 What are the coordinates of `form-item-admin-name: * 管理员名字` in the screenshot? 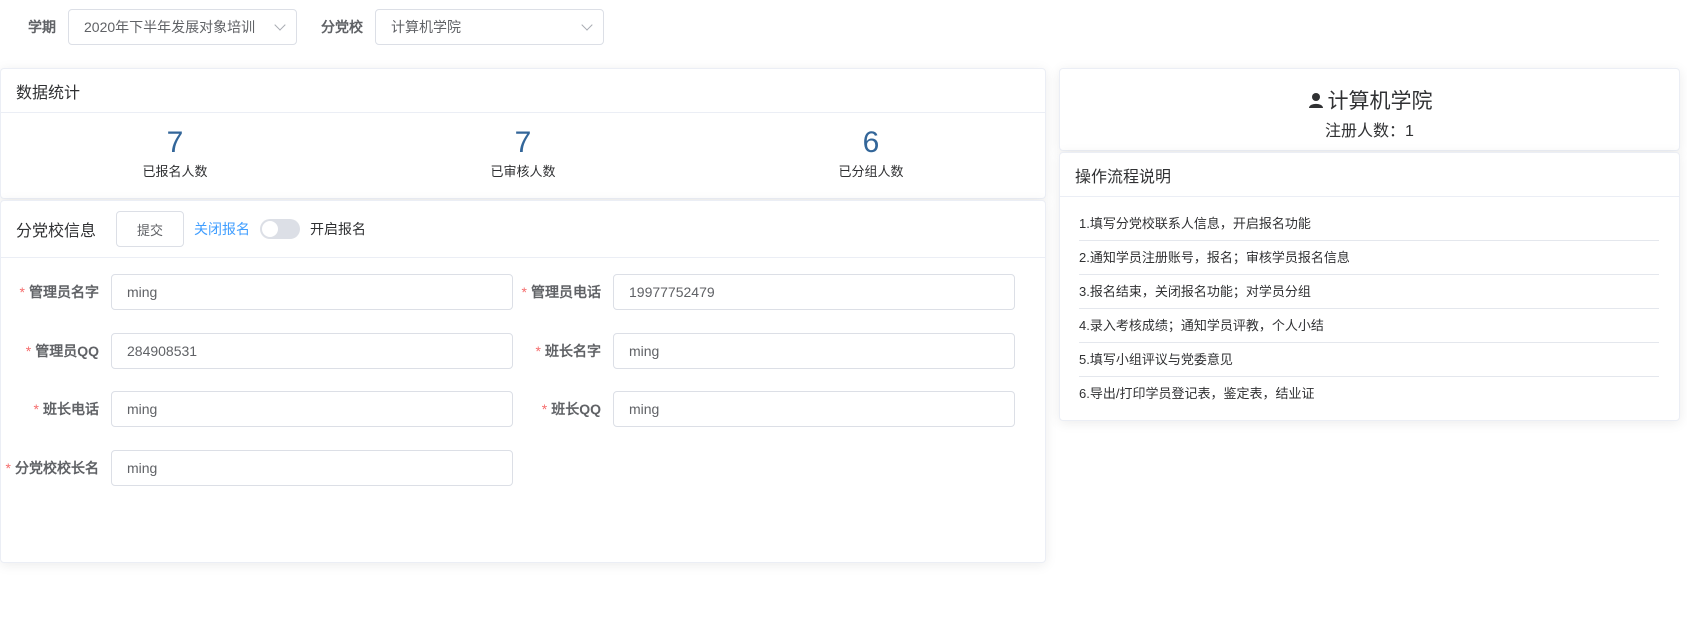 It's located at (257, 292).